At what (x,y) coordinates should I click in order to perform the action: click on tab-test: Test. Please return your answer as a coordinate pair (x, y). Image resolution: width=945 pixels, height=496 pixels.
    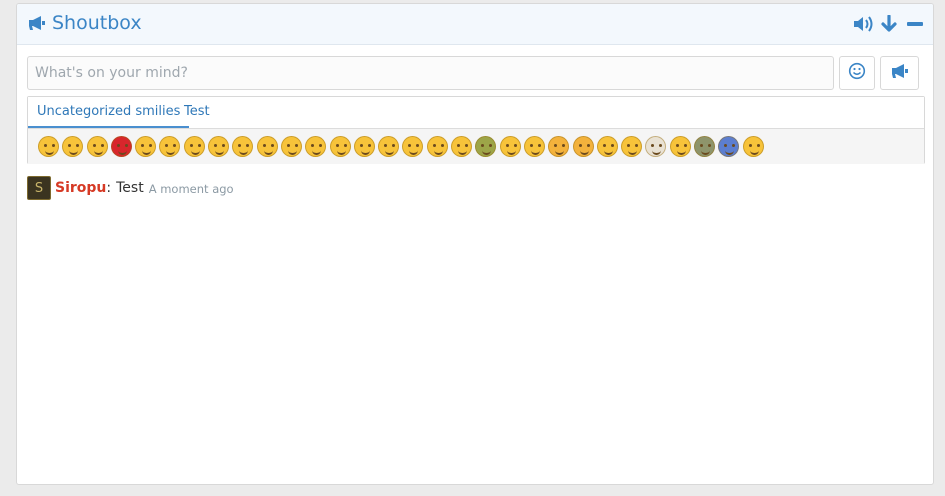
    Looking at the image, I should click on (197, 112).